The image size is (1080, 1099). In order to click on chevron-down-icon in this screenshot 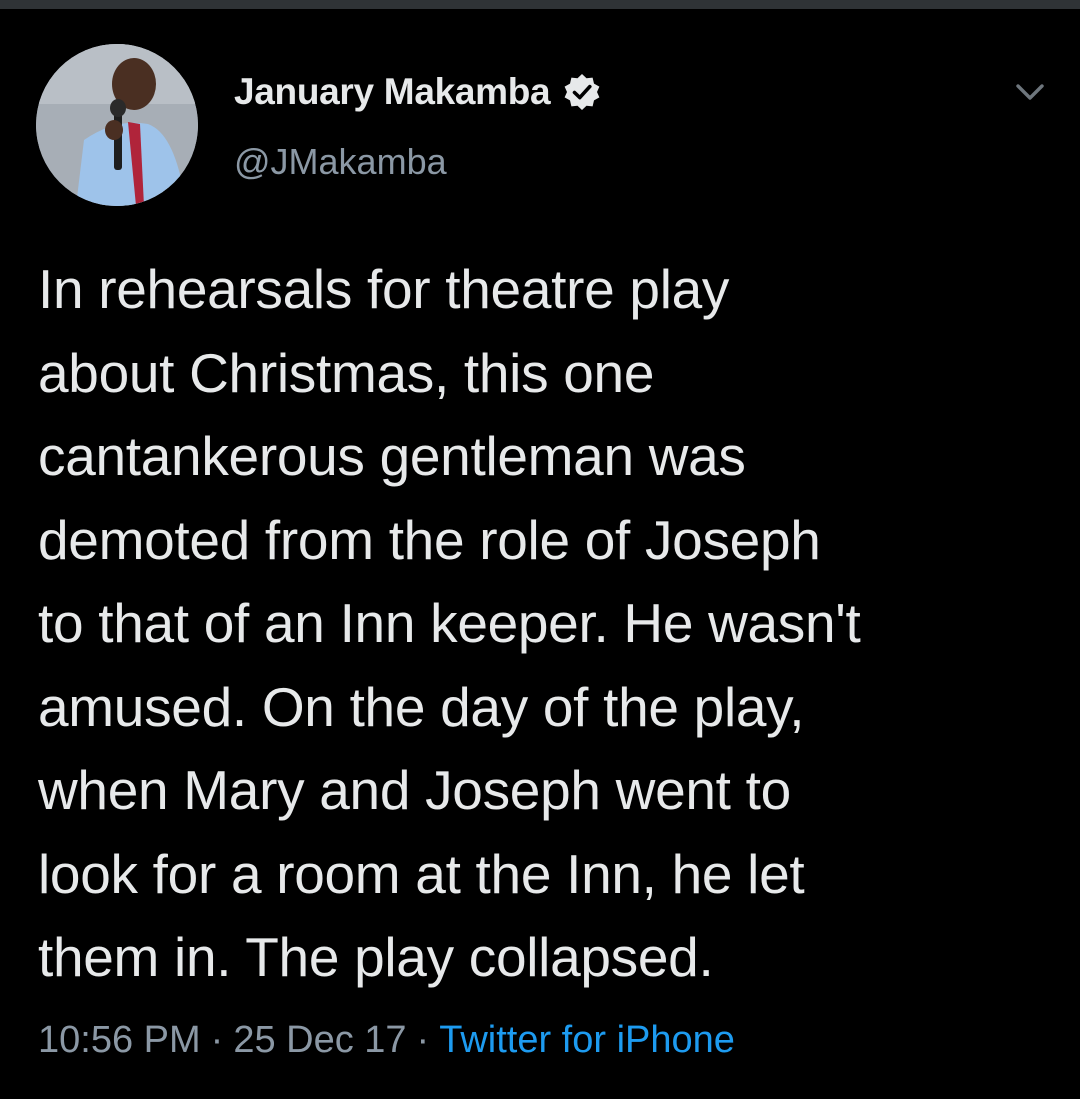, I will do `click(1030, 92)`.